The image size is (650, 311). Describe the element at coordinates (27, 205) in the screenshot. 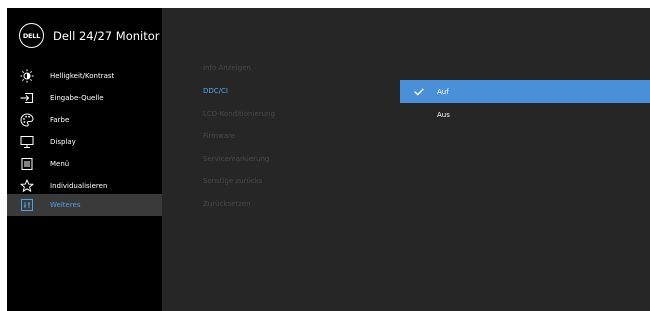

I see `others-icon` at that location.